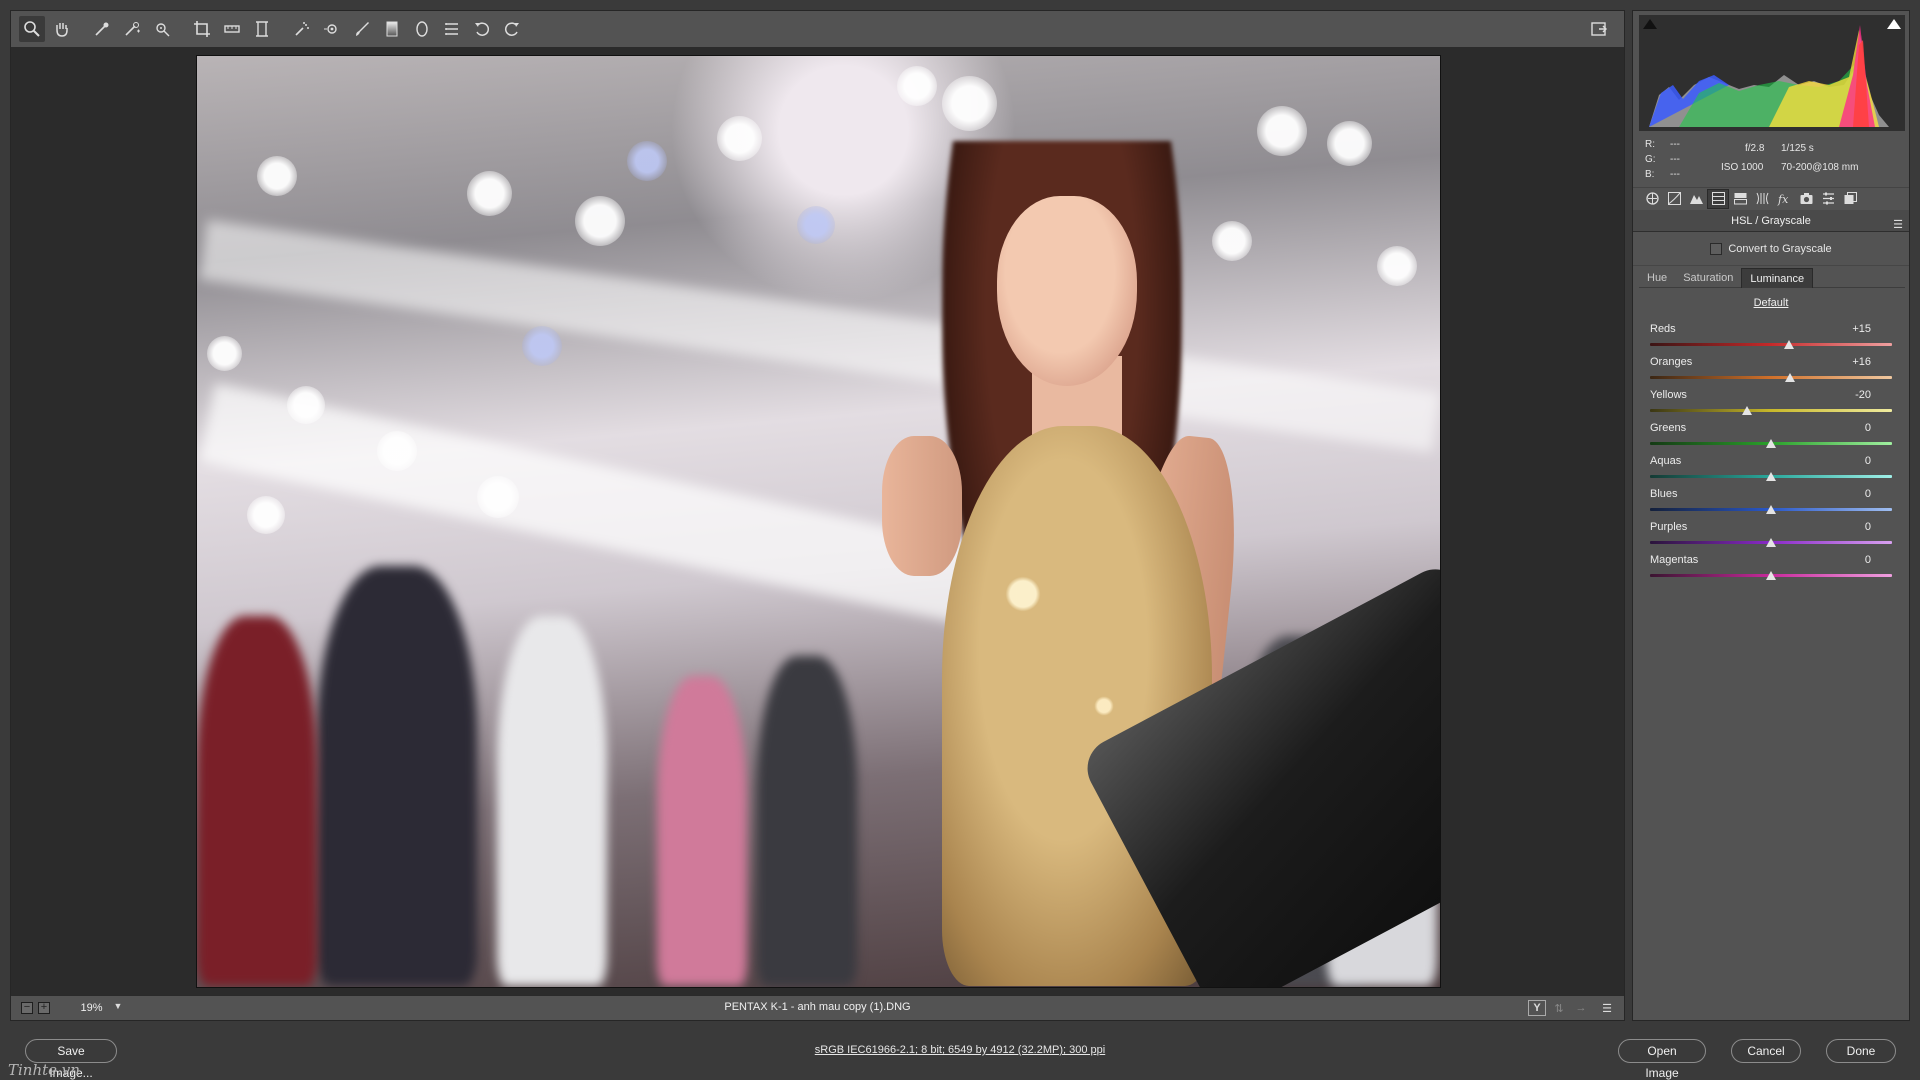  Describe the element at coordinates (44, 1070) in the screenshot. I see `watermark: Tinhte.vn` at that location.